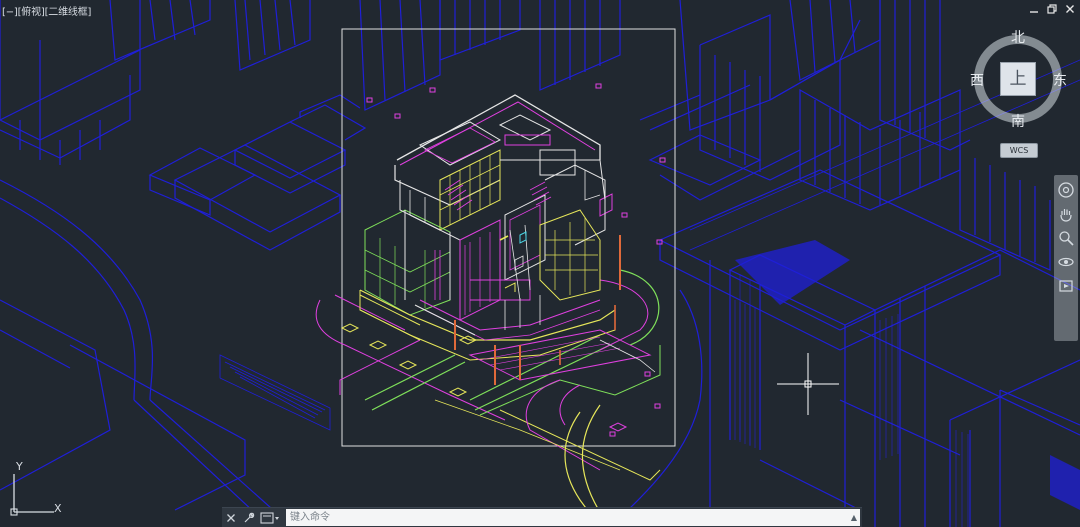  What do you see at coordinates (1021, 102) in the screenshot?
I see `viewcube: 上 北 南 西 东 WCS` at bounding box center [1021, 102].